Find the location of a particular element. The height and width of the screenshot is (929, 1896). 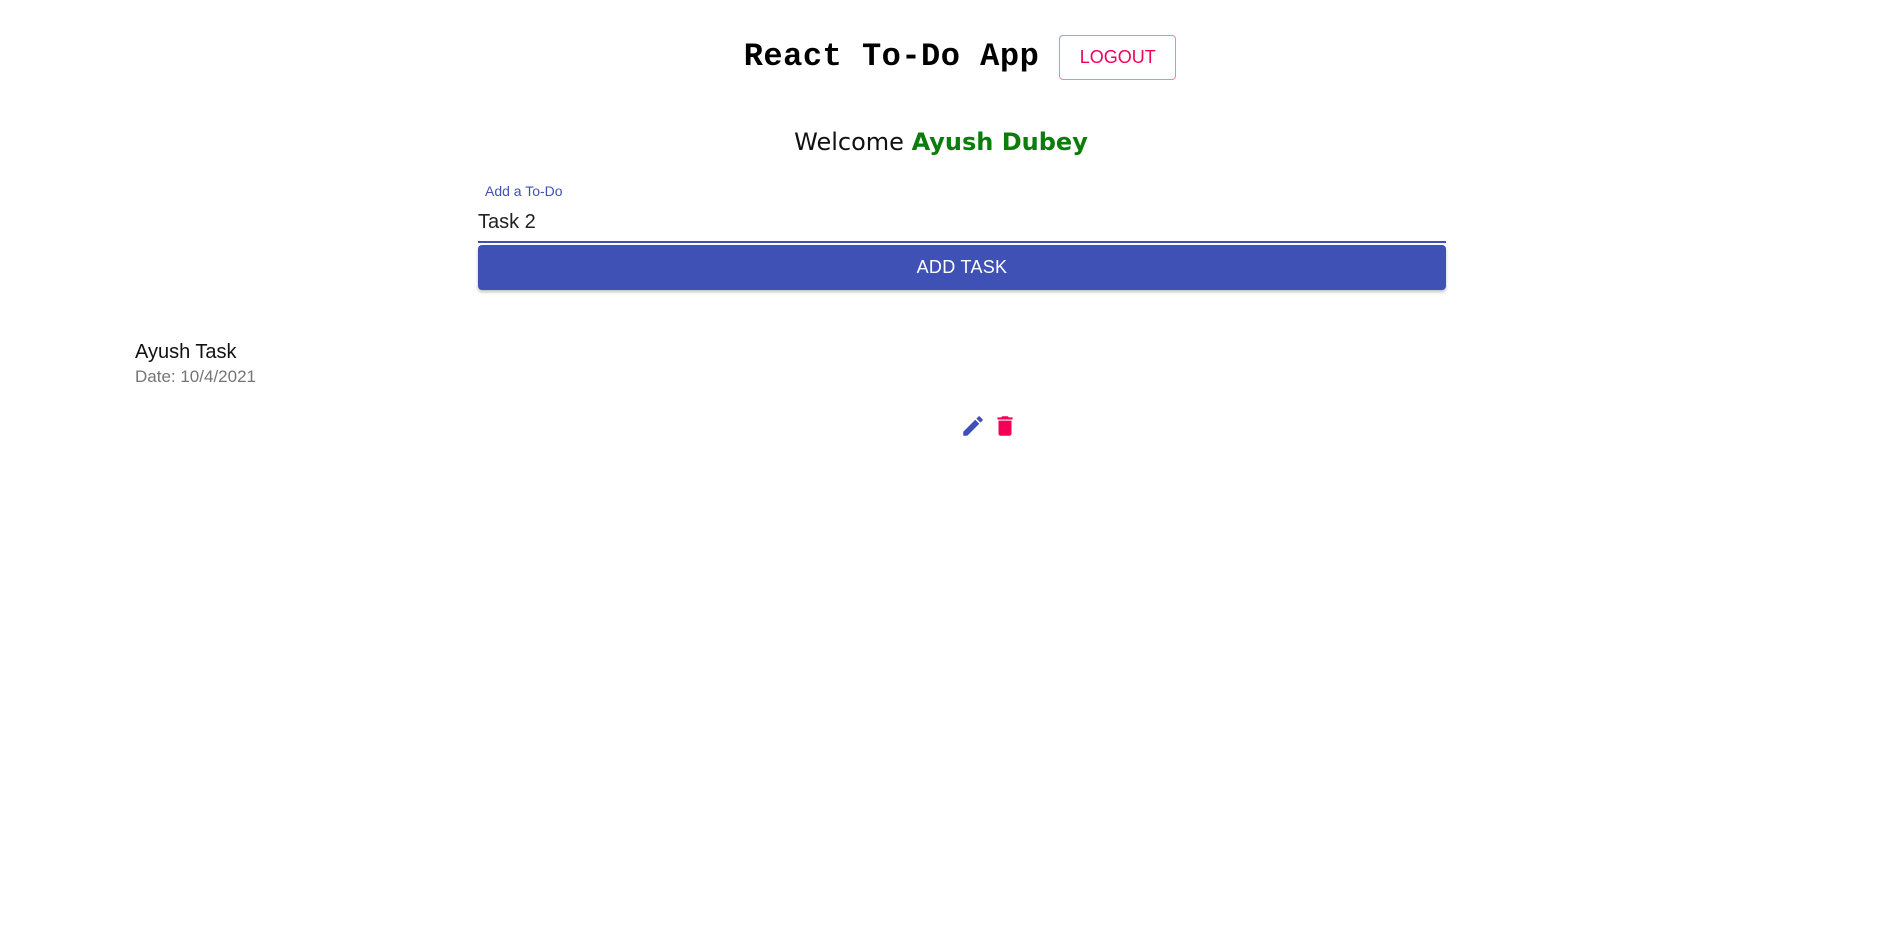

trash-icon is located at coordinates (1005, 426).